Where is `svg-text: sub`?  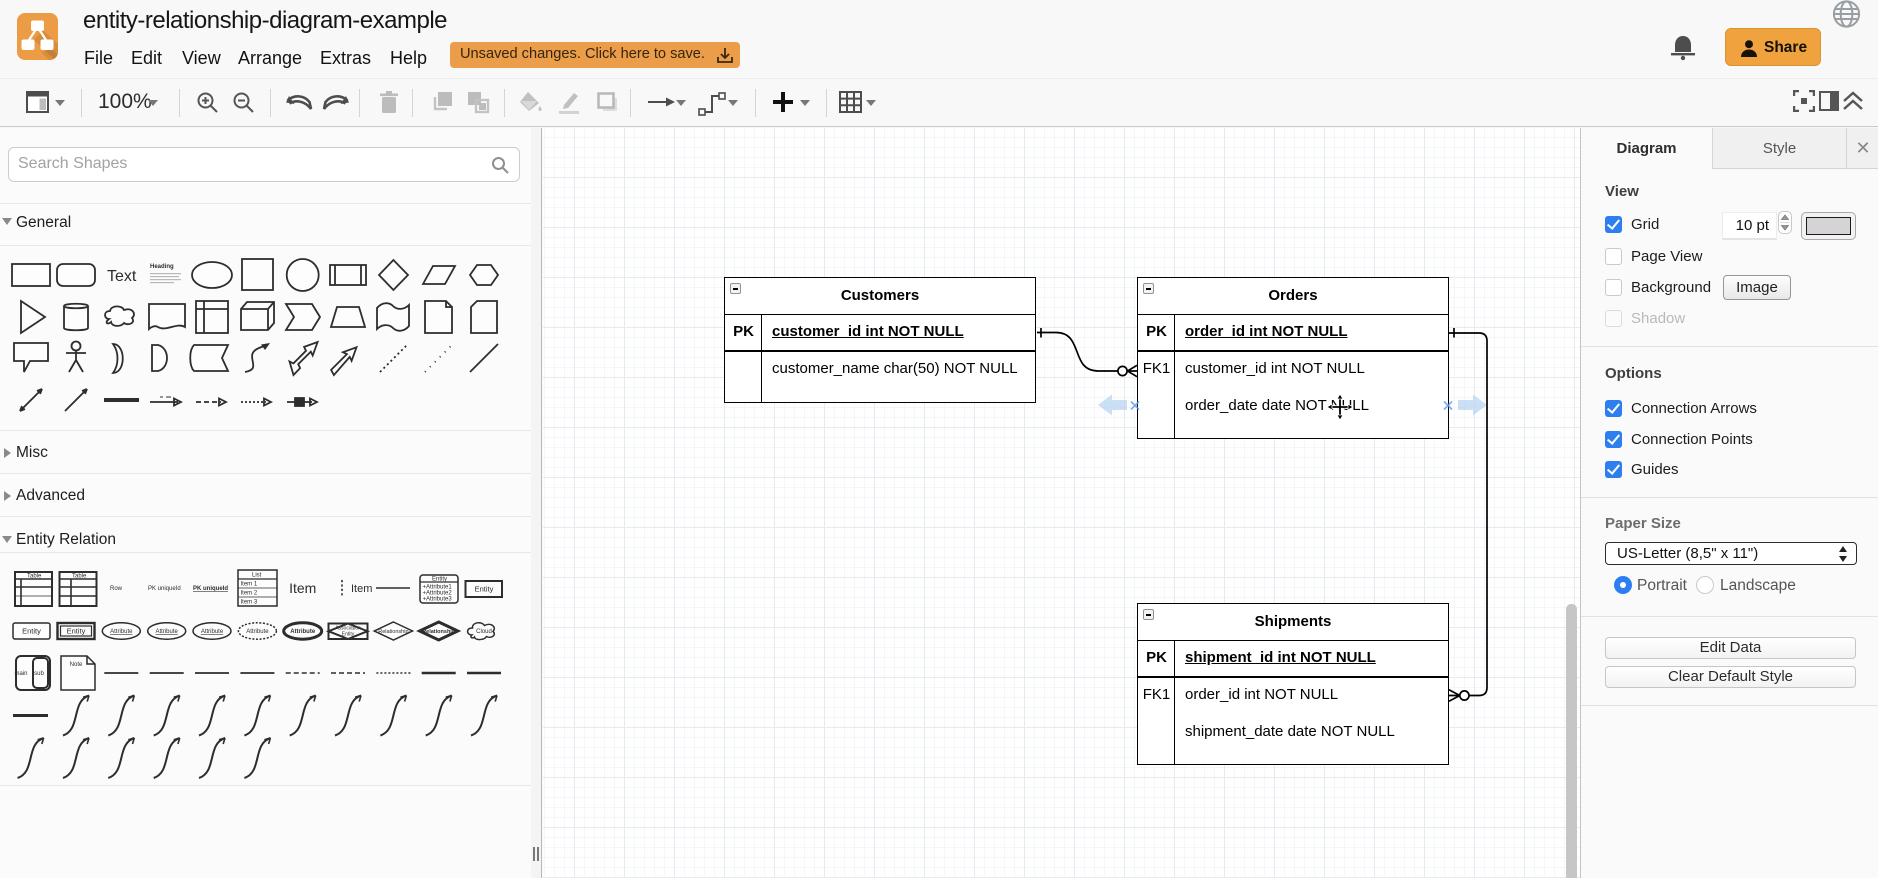 svg-text: sub is located at coordinates (39, 674).